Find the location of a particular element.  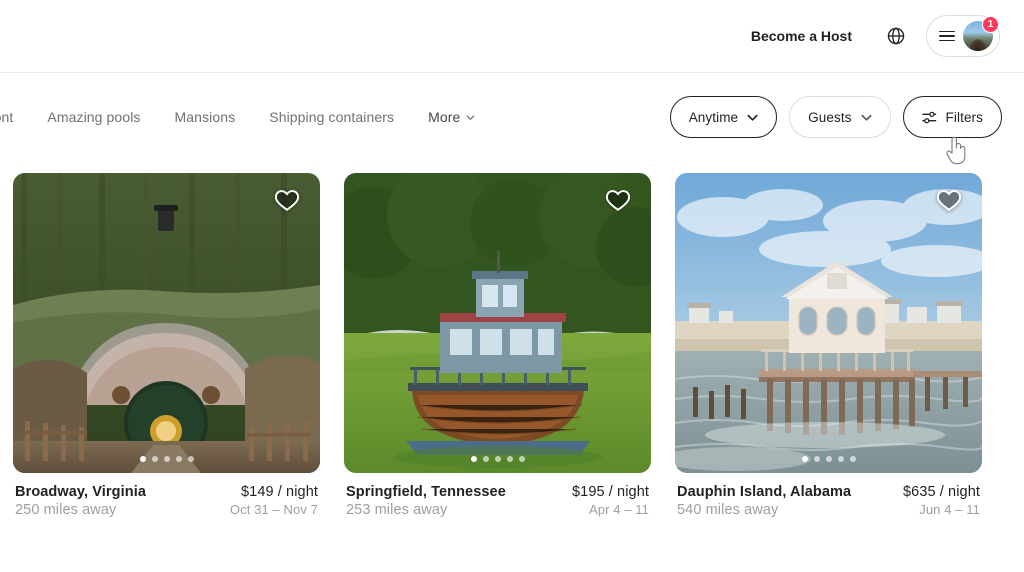

avatar: 1 is located at coordinates (981, 33).